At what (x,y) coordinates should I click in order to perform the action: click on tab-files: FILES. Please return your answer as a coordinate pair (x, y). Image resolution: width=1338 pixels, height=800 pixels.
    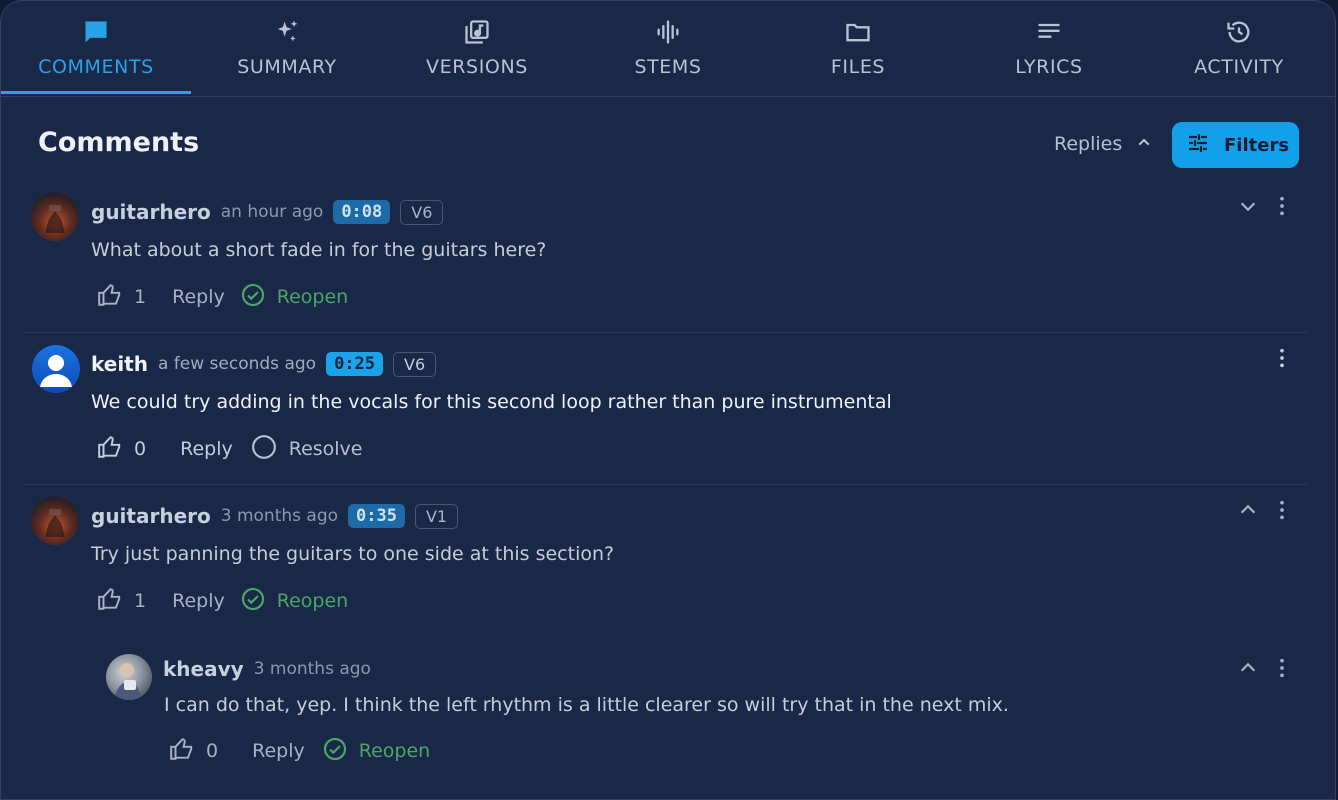
    Looking at the image, I should click on (858, 48).